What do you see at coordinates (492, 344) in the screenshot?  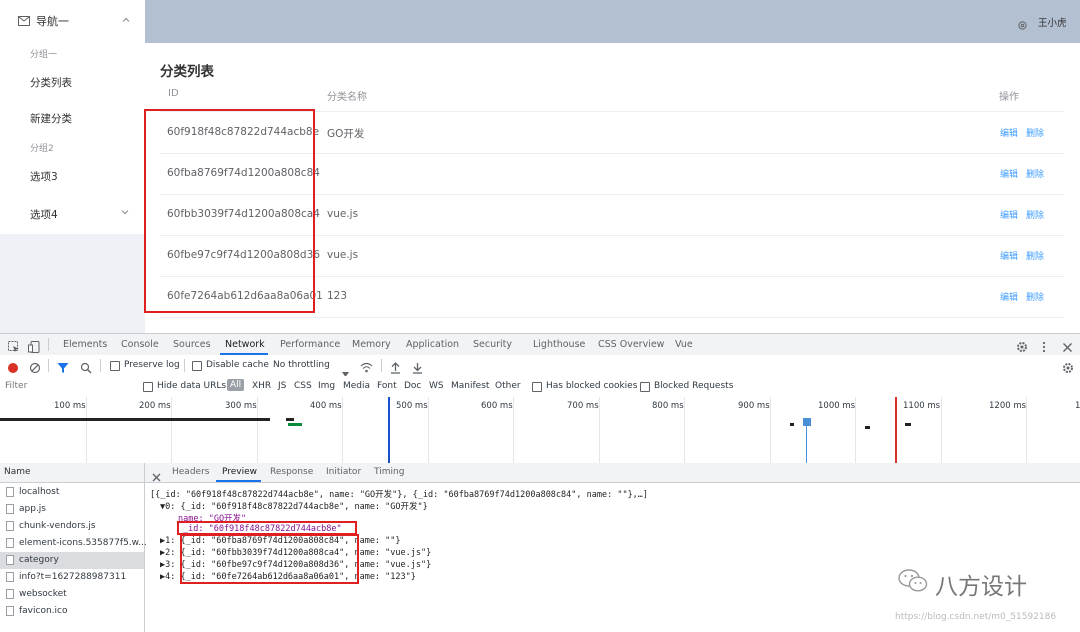 I see `tab-security: Security` at bounding box center [492, 344].